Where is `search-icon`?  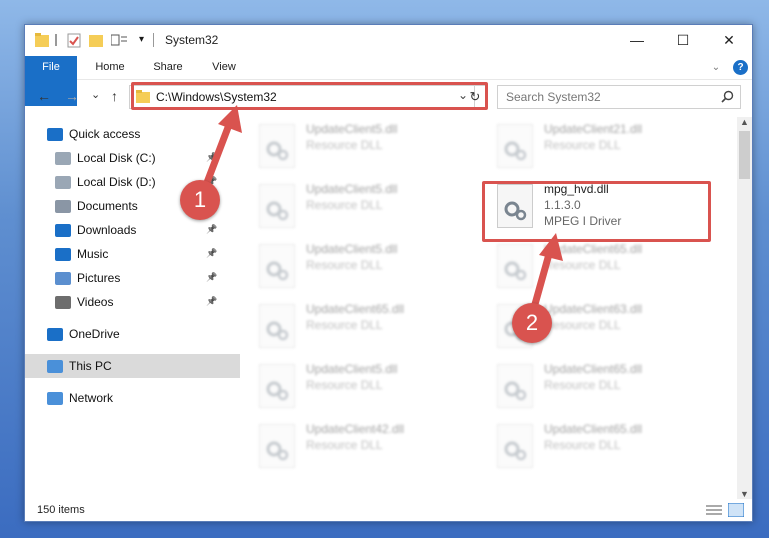
search-icon is located at coordinates (727, 96).